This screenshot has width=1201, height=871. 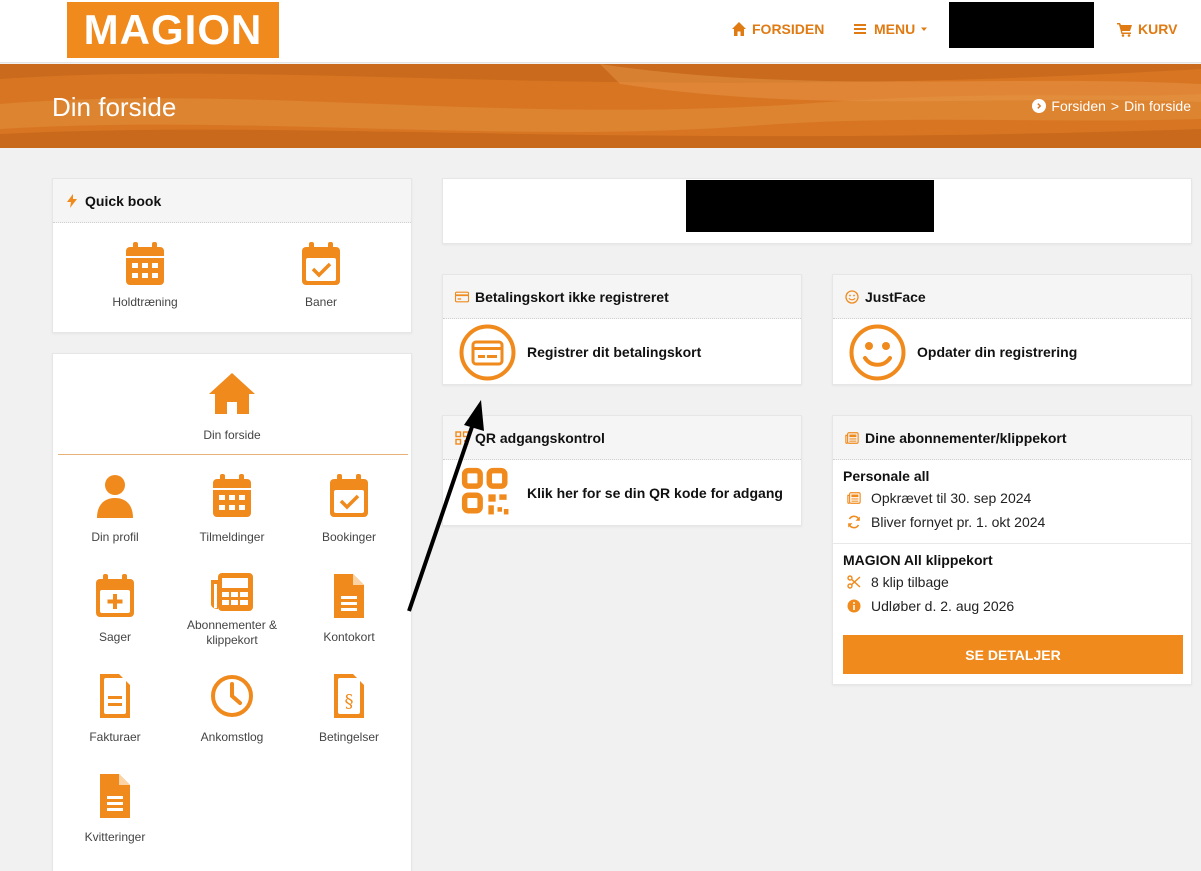 I want to click on menu-abonnementer: Abonnementer & klippekort, so click(x=232, y=610).